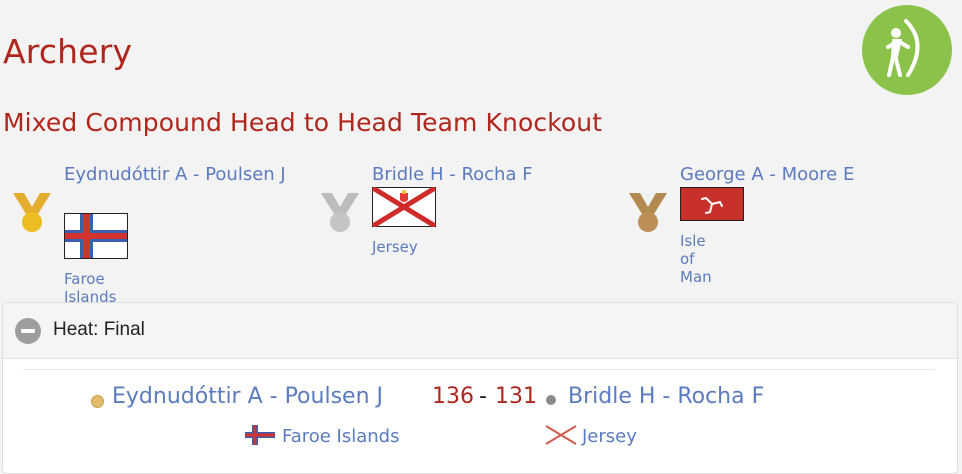 Image resolution: width=962 pixels, height=474 pixels. Describe the element at coordinates (561, 435) in the screenshot. I see `jersey-flag-small` at that location.